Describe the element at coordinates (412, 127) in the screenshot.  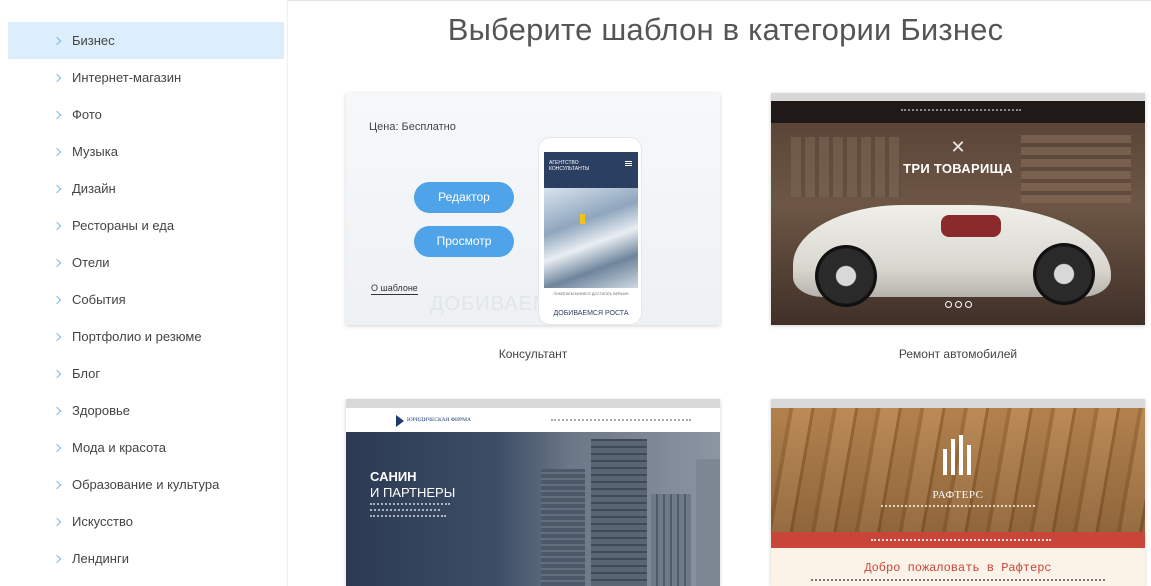
I see `template-price: Цена: Бесплатно` at that location.